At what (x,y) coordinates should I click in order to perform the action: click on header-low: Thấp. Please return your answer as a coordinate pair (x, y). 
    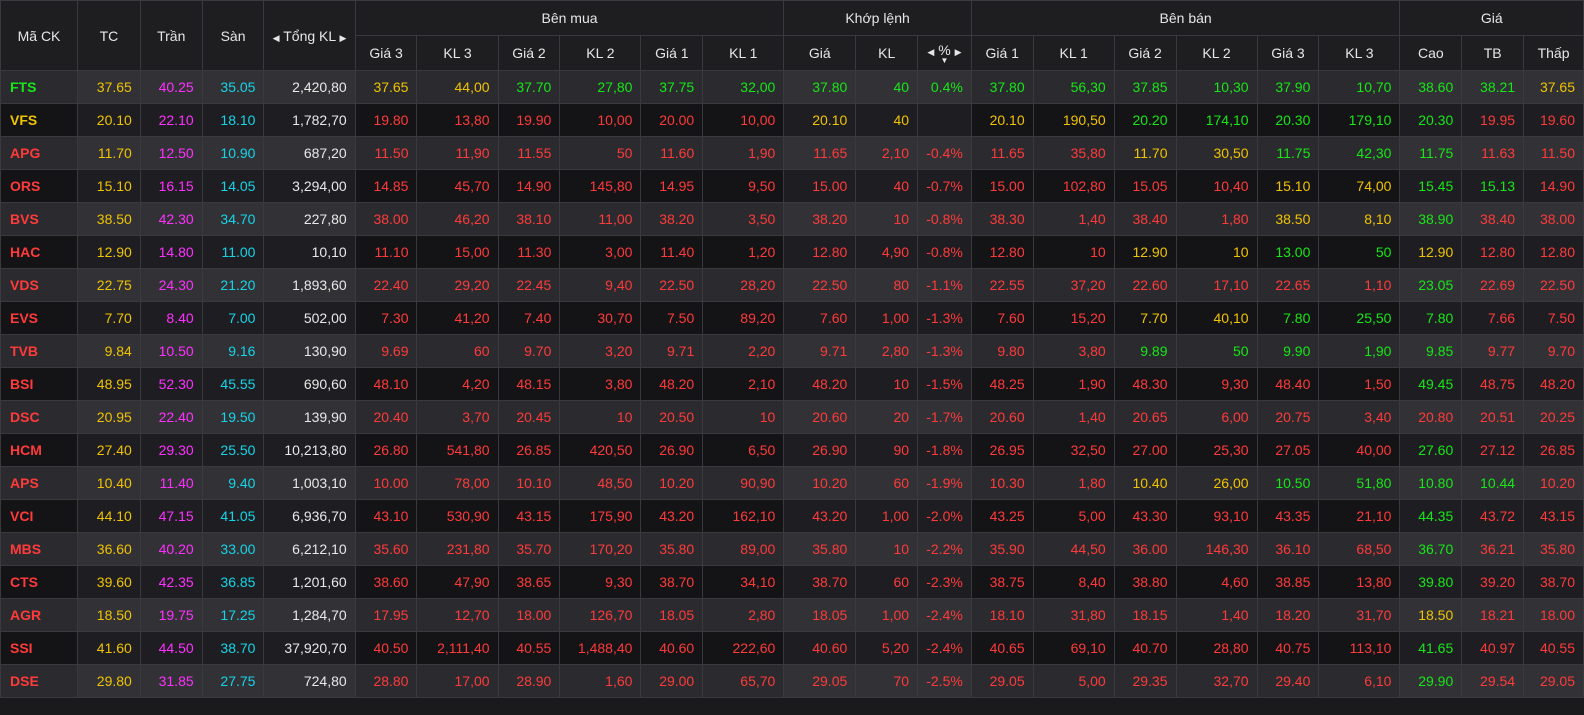
    Looking at the image, I should click on (1553, 53).